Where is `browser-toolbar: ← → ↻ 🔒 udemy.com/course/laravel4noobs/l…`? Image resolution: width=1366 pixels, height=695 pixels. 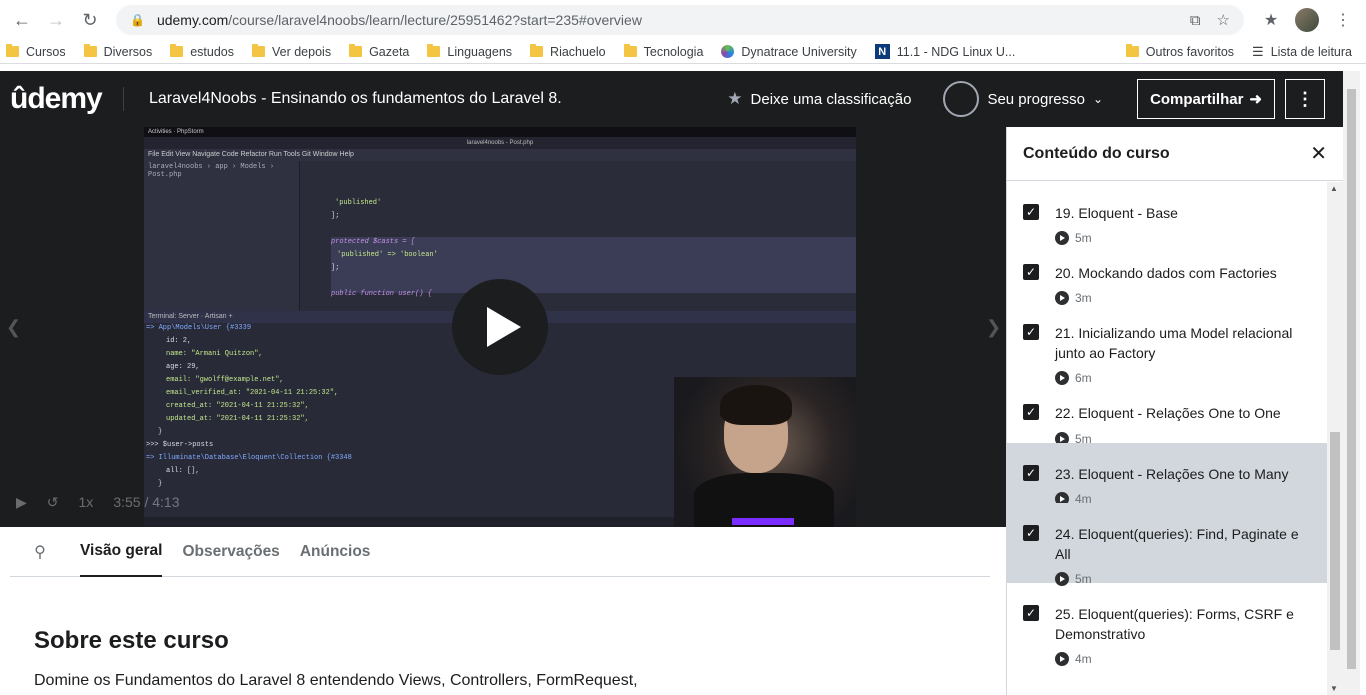
browser-toolbar: ← → ↻ 🔒 udemy.com/course/laravel4noobs/l… is located at coordinates (683, 20).